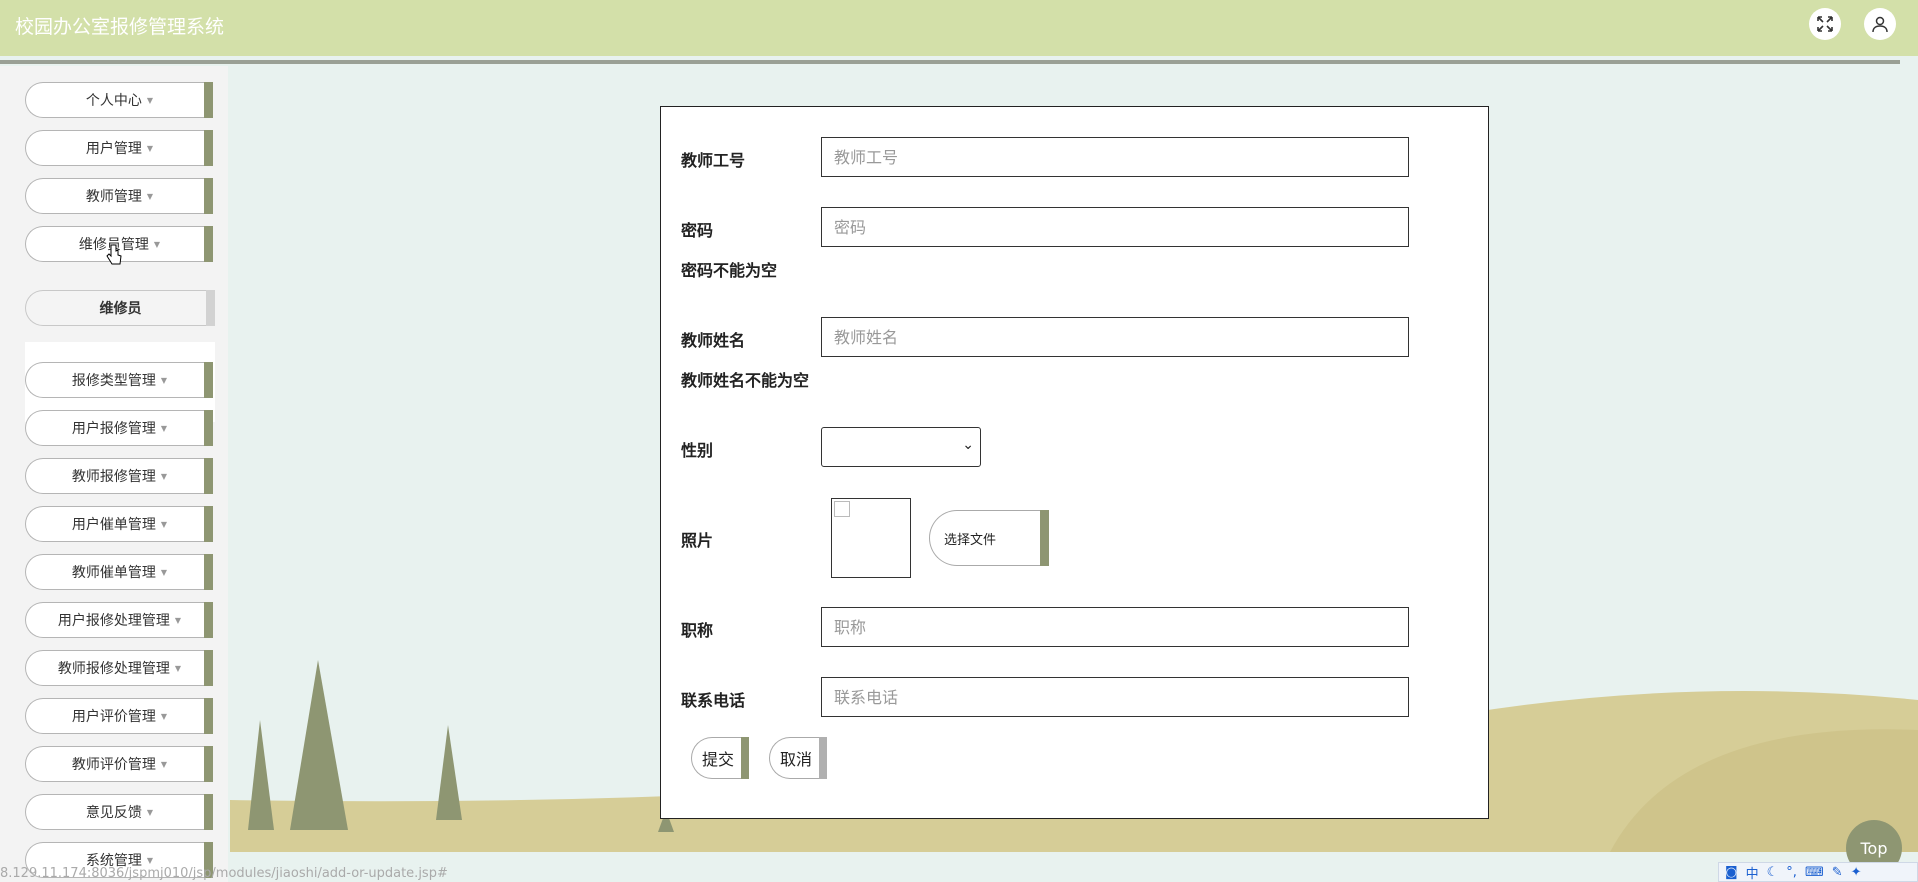  Describe the element at coordinates (119, 572) in the screenshot. I see `sidebar-item-teacher-reminder-management: 教师催单管理 ▼` at that location.